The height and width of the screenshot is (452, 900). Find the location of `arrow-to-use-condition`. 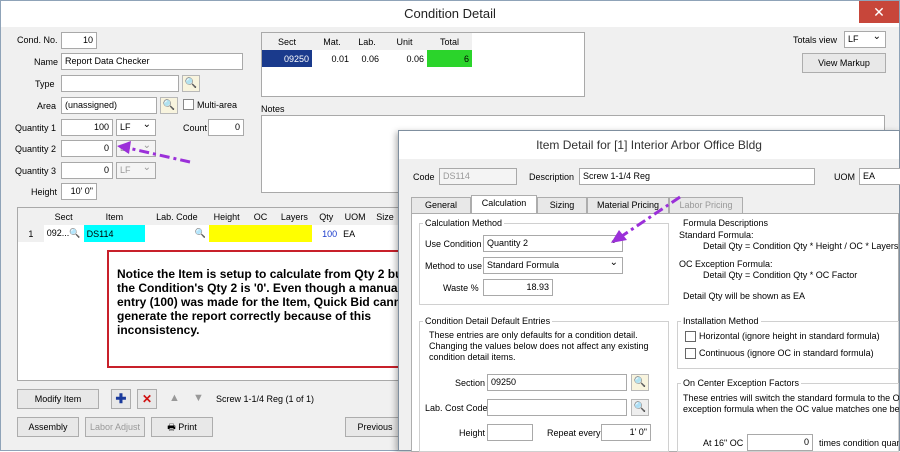

arrow-to-use-condition is located at coordinates (646, 219).